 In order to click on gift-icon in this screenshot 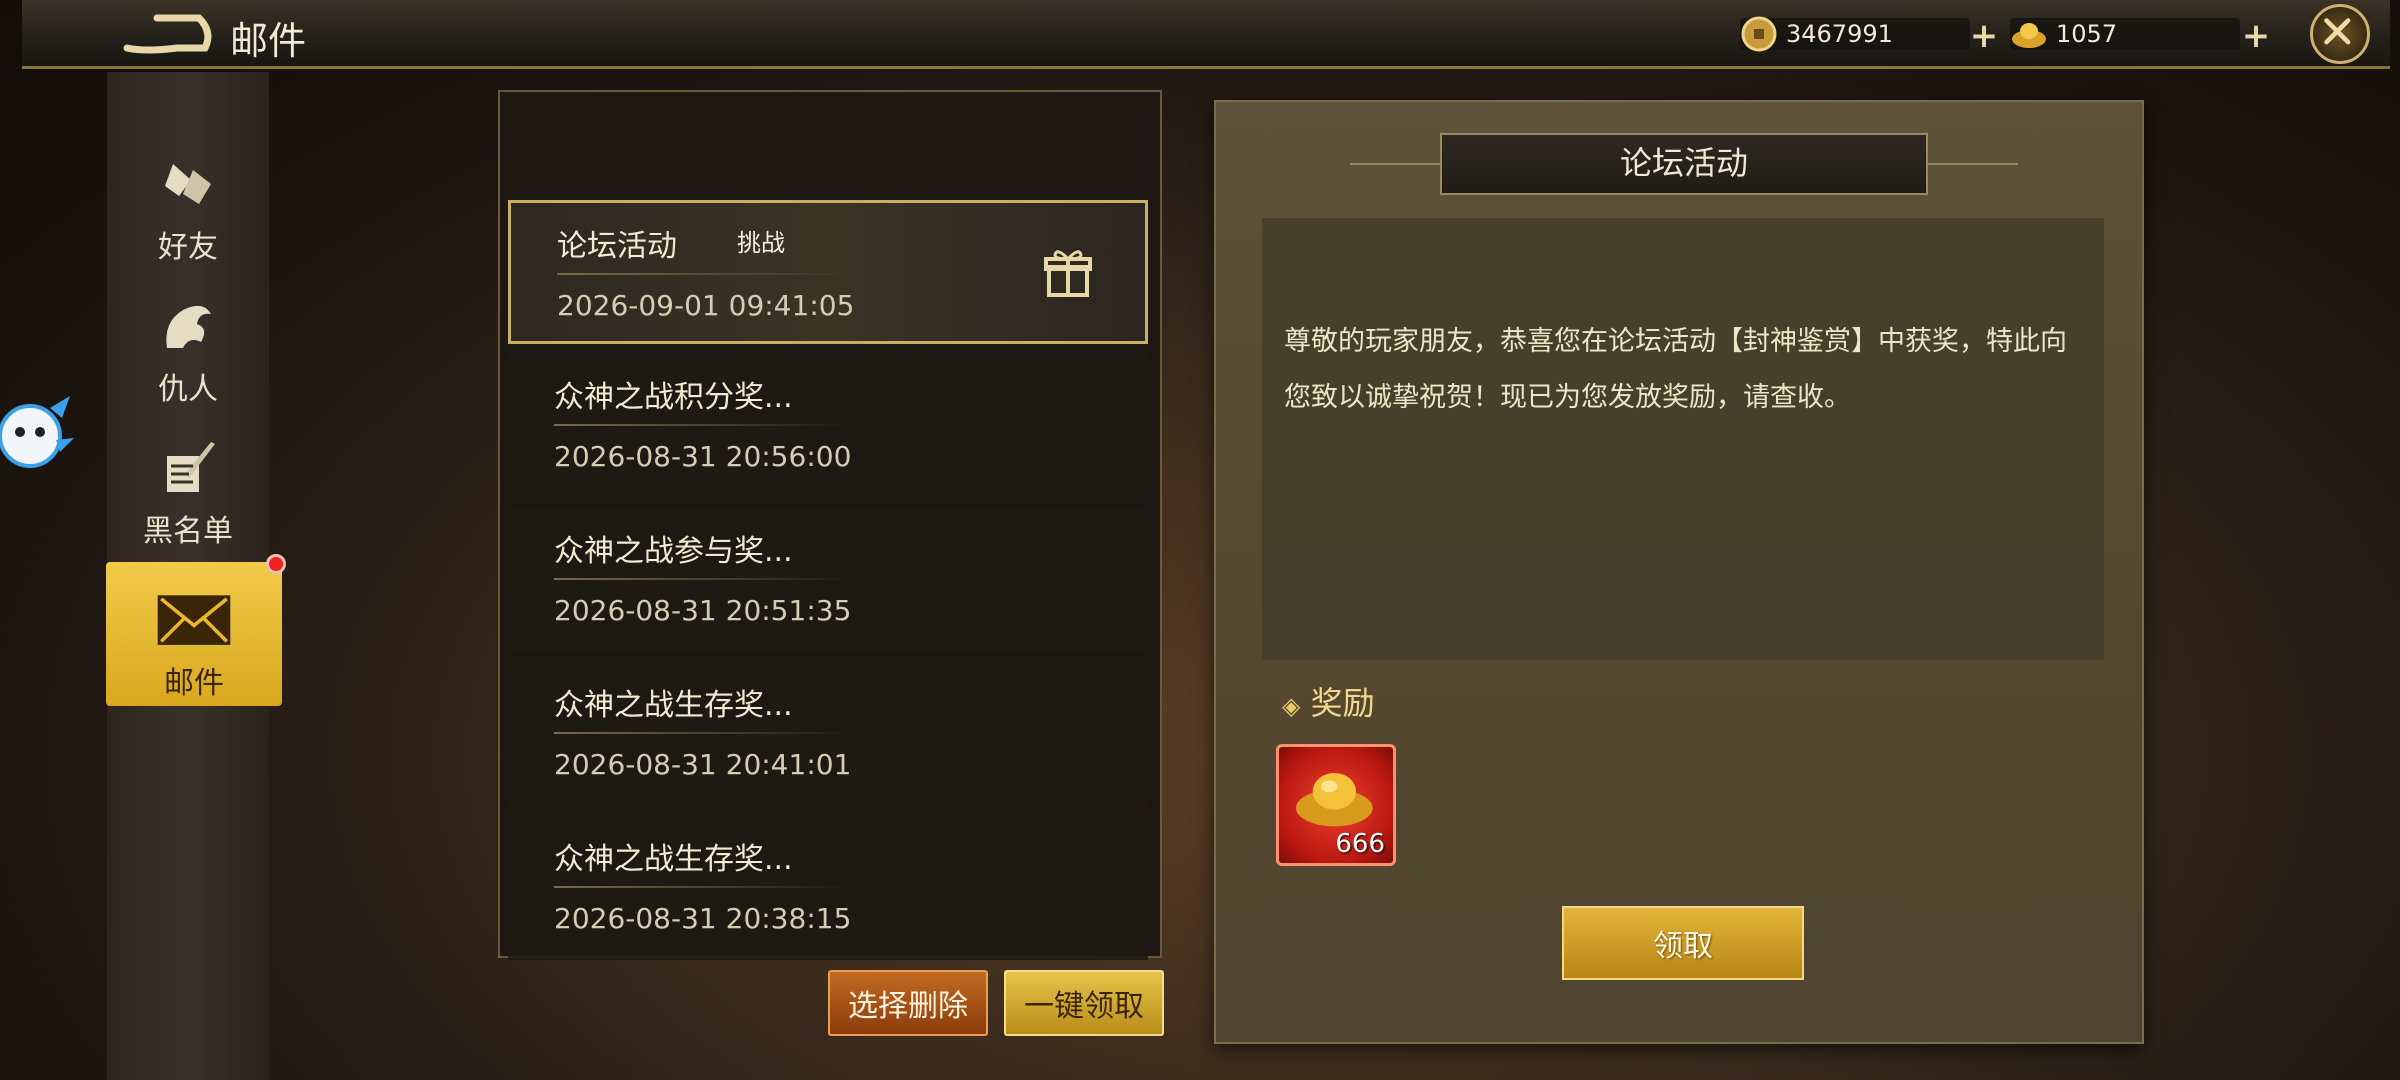, I will do `click(1068, 273)`.